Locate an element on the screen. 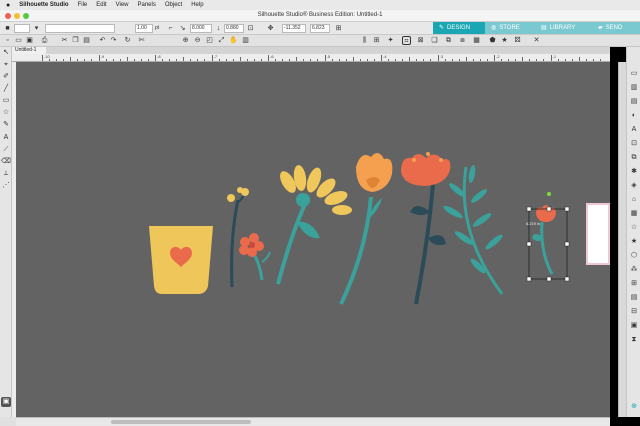 This screenshot has height=426, width=640. print-cut-icon: ⊟ is located at coordinates (634, 312).